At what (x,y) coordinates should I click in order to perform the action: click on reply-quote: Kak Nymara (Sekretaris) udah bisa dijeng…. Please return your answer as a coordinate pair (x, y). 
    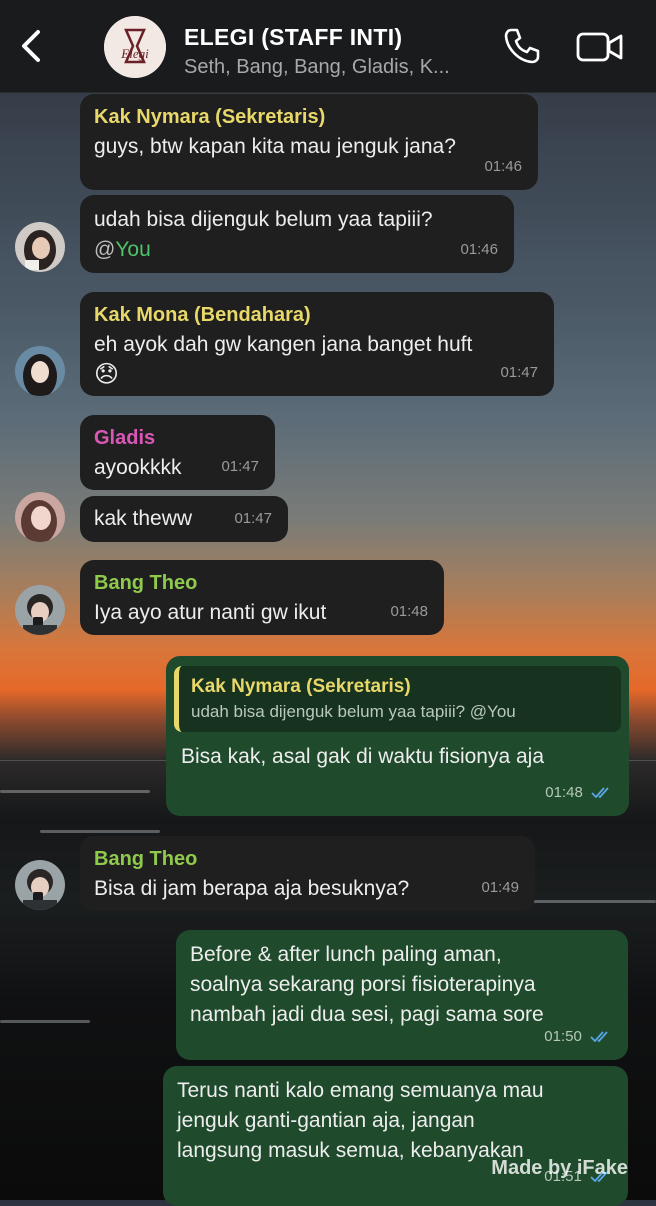
    Looking at the image, I should click on (397, 699).